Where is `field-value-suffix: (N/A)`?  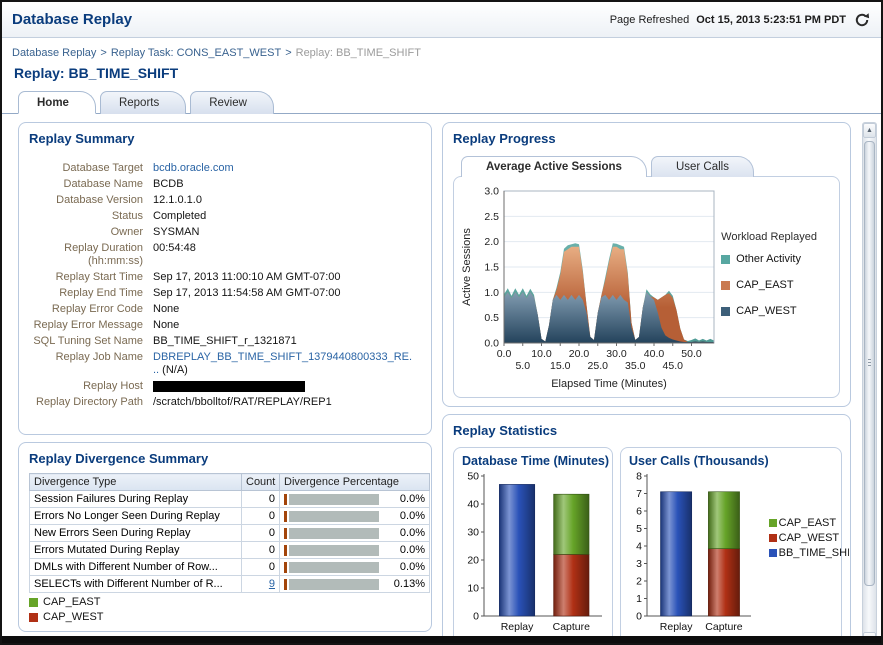 field-value-suffix: (N/A) is located at coordinates (173, 370).